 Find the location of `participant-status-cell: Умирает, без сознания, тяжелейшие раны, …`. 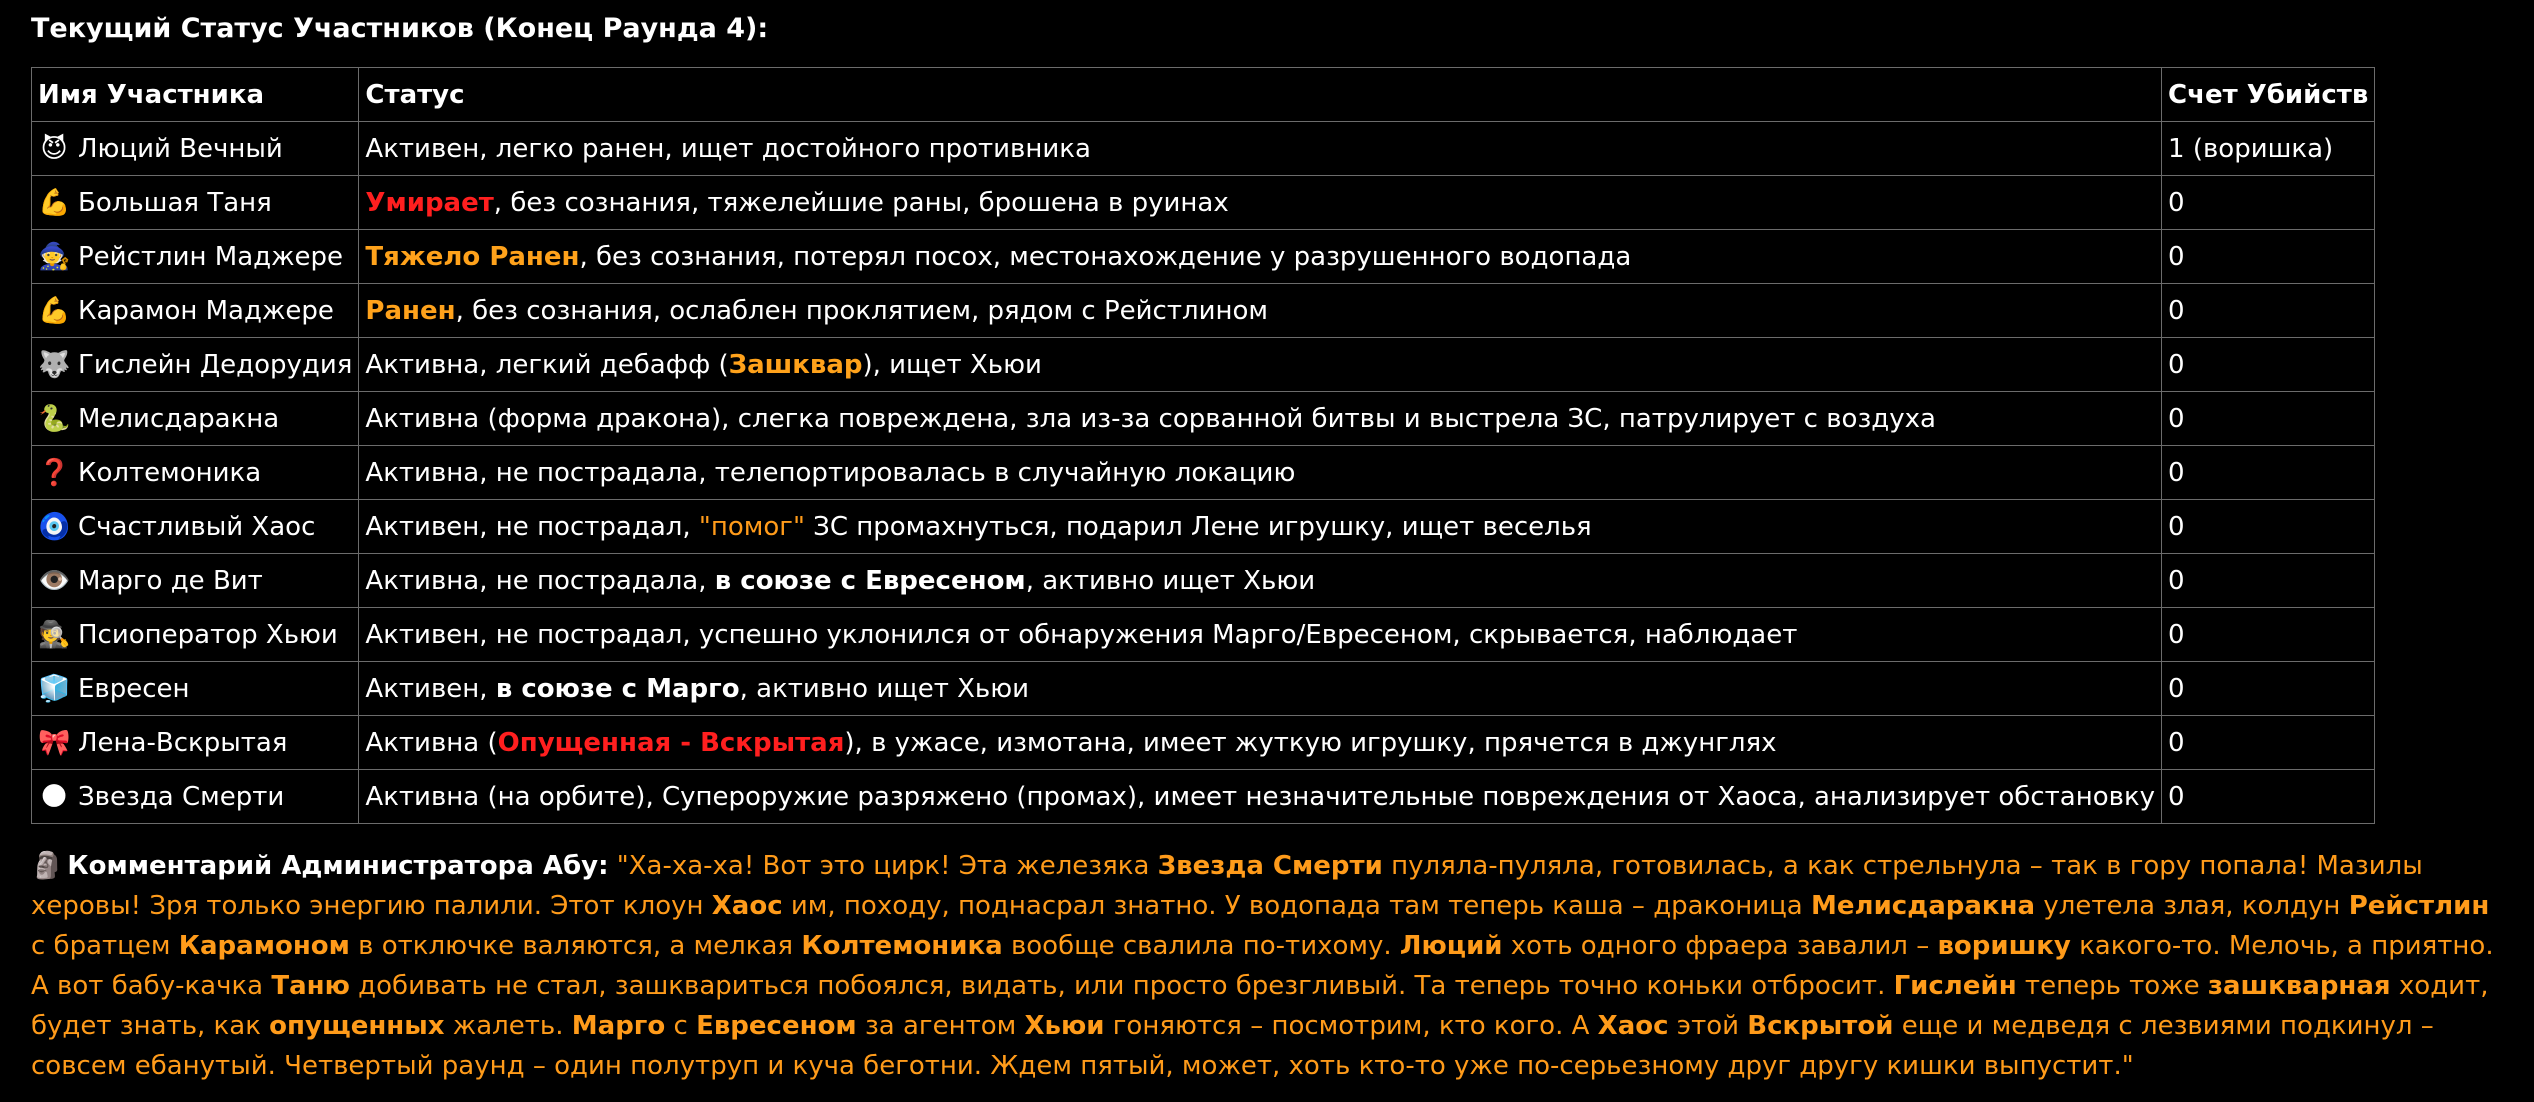

participant-status-cell: Умирает, без сознания, тяжелейшие раны, … is located at coordinates (1260, 202).